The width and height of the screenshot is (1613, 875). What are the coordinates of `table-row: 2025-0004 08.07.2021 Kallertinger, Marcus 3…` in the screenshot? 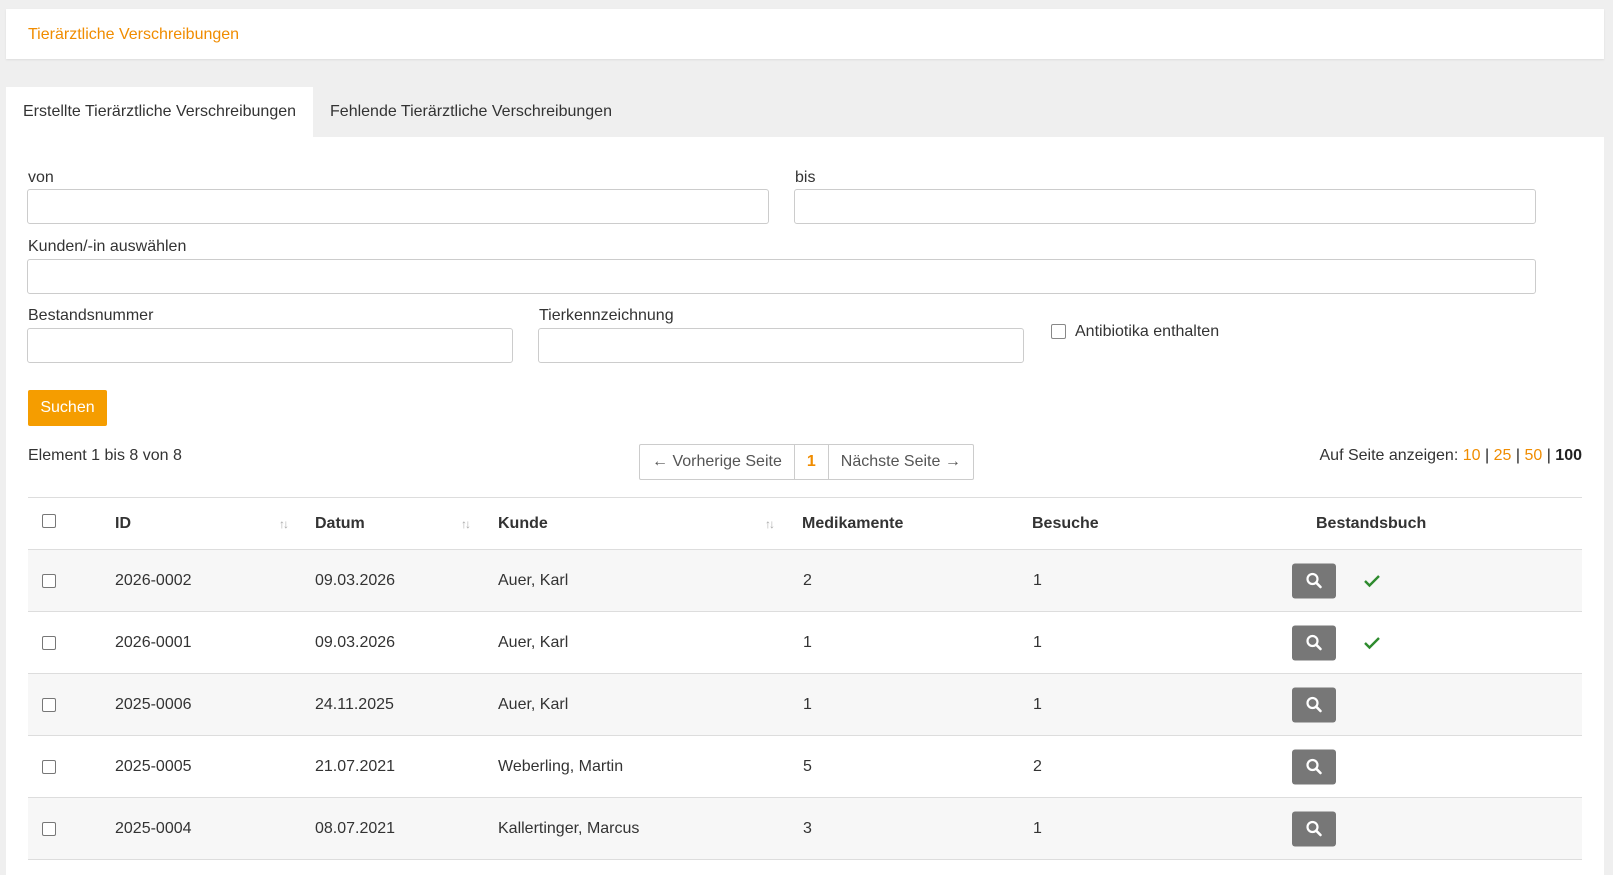 It's located at (805, 829).